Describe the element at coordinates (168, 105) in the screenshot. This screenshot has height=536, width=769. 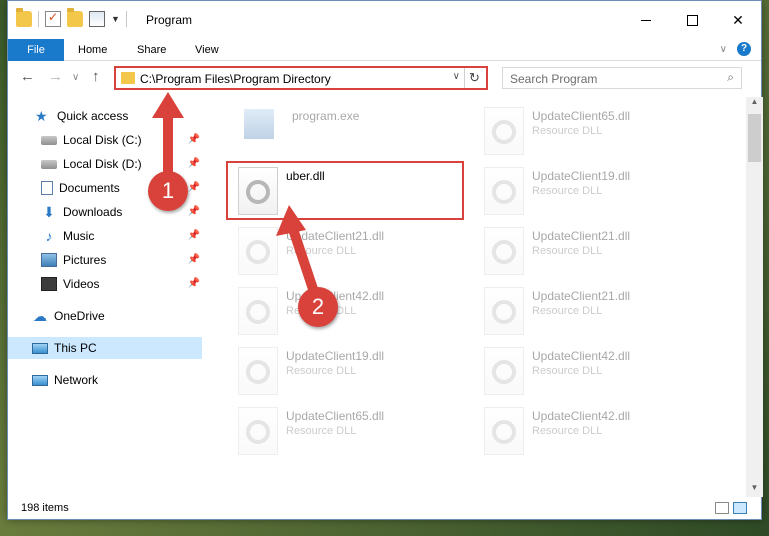
I see `arrow-1-head` at that location.